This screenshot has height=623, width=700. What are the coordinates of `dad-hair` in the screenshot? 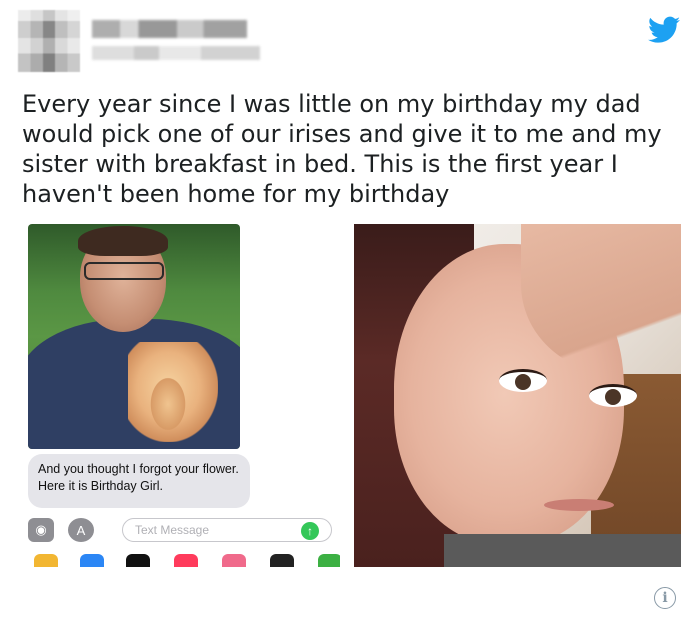 It's located at (123, 241).